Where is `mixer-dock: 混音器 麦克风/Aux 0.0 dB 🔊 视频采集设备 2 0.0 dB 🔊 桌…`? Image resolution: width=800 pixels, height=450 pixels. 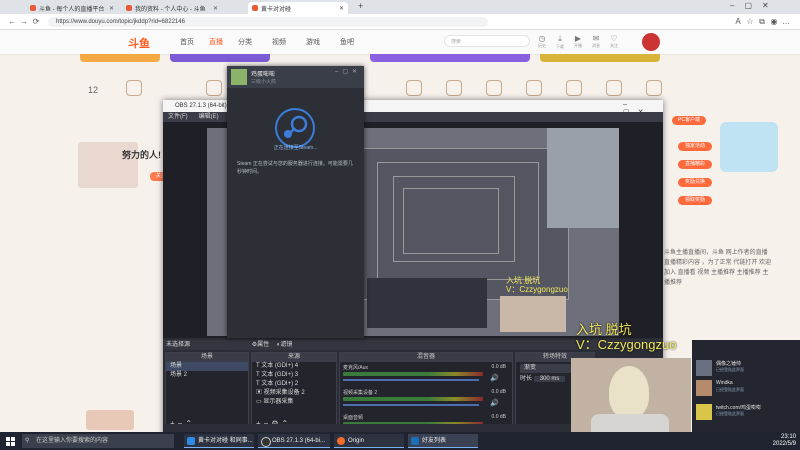
mixer-dock: 混音器 麦克风/Aux 0.0 dB 🔊 视频采集设备 2 0.0 dB 🔊 桌… is located at coordinates (426, 392).